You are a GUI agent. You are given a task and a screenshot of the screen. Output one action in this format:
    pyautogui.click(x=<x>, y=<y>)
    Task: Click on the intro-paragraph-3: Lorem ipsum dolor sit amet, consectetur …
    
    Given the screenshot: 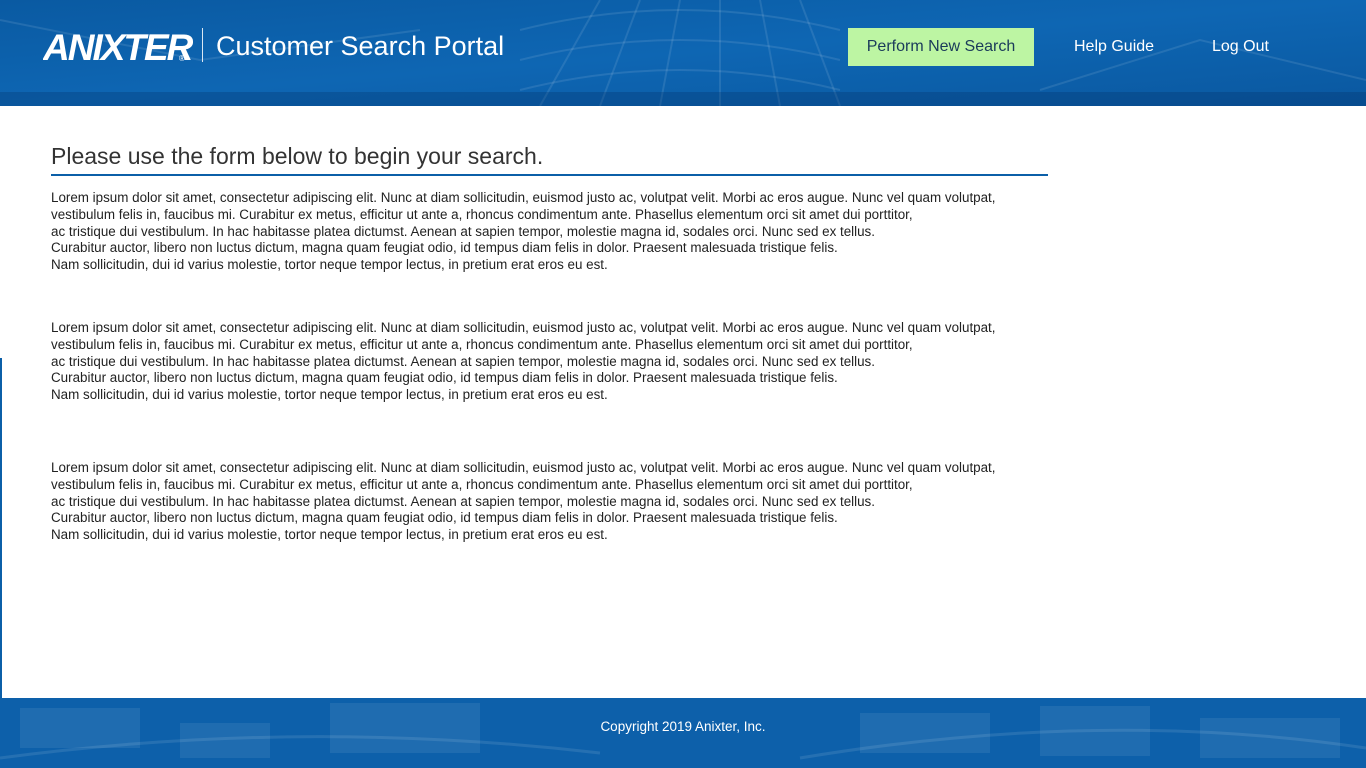 What is the action you would take?
    pyautogui.click(x=561, y=502)
    